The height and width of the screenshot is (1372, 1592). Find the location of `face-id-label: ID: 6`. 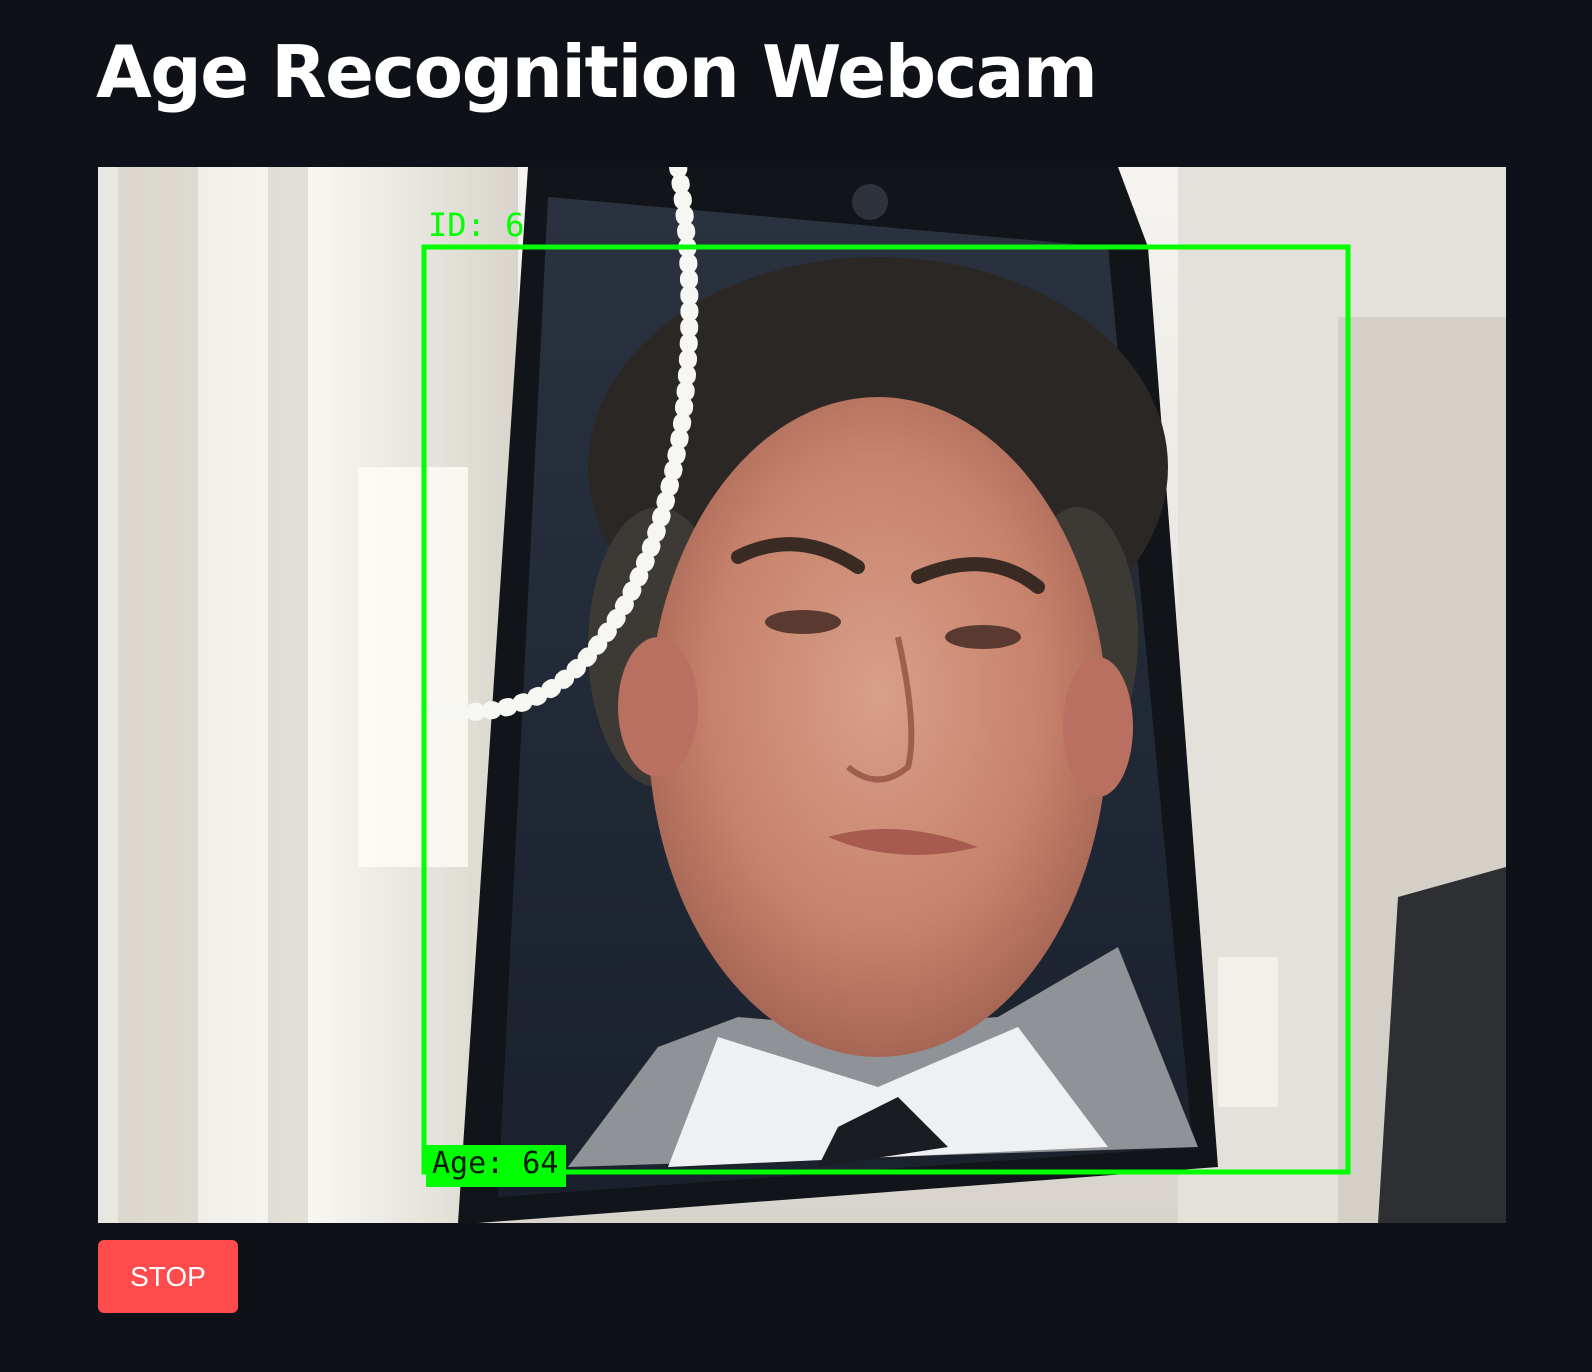

face-id-label: ID: 6 is located at coordinates (476, 225).